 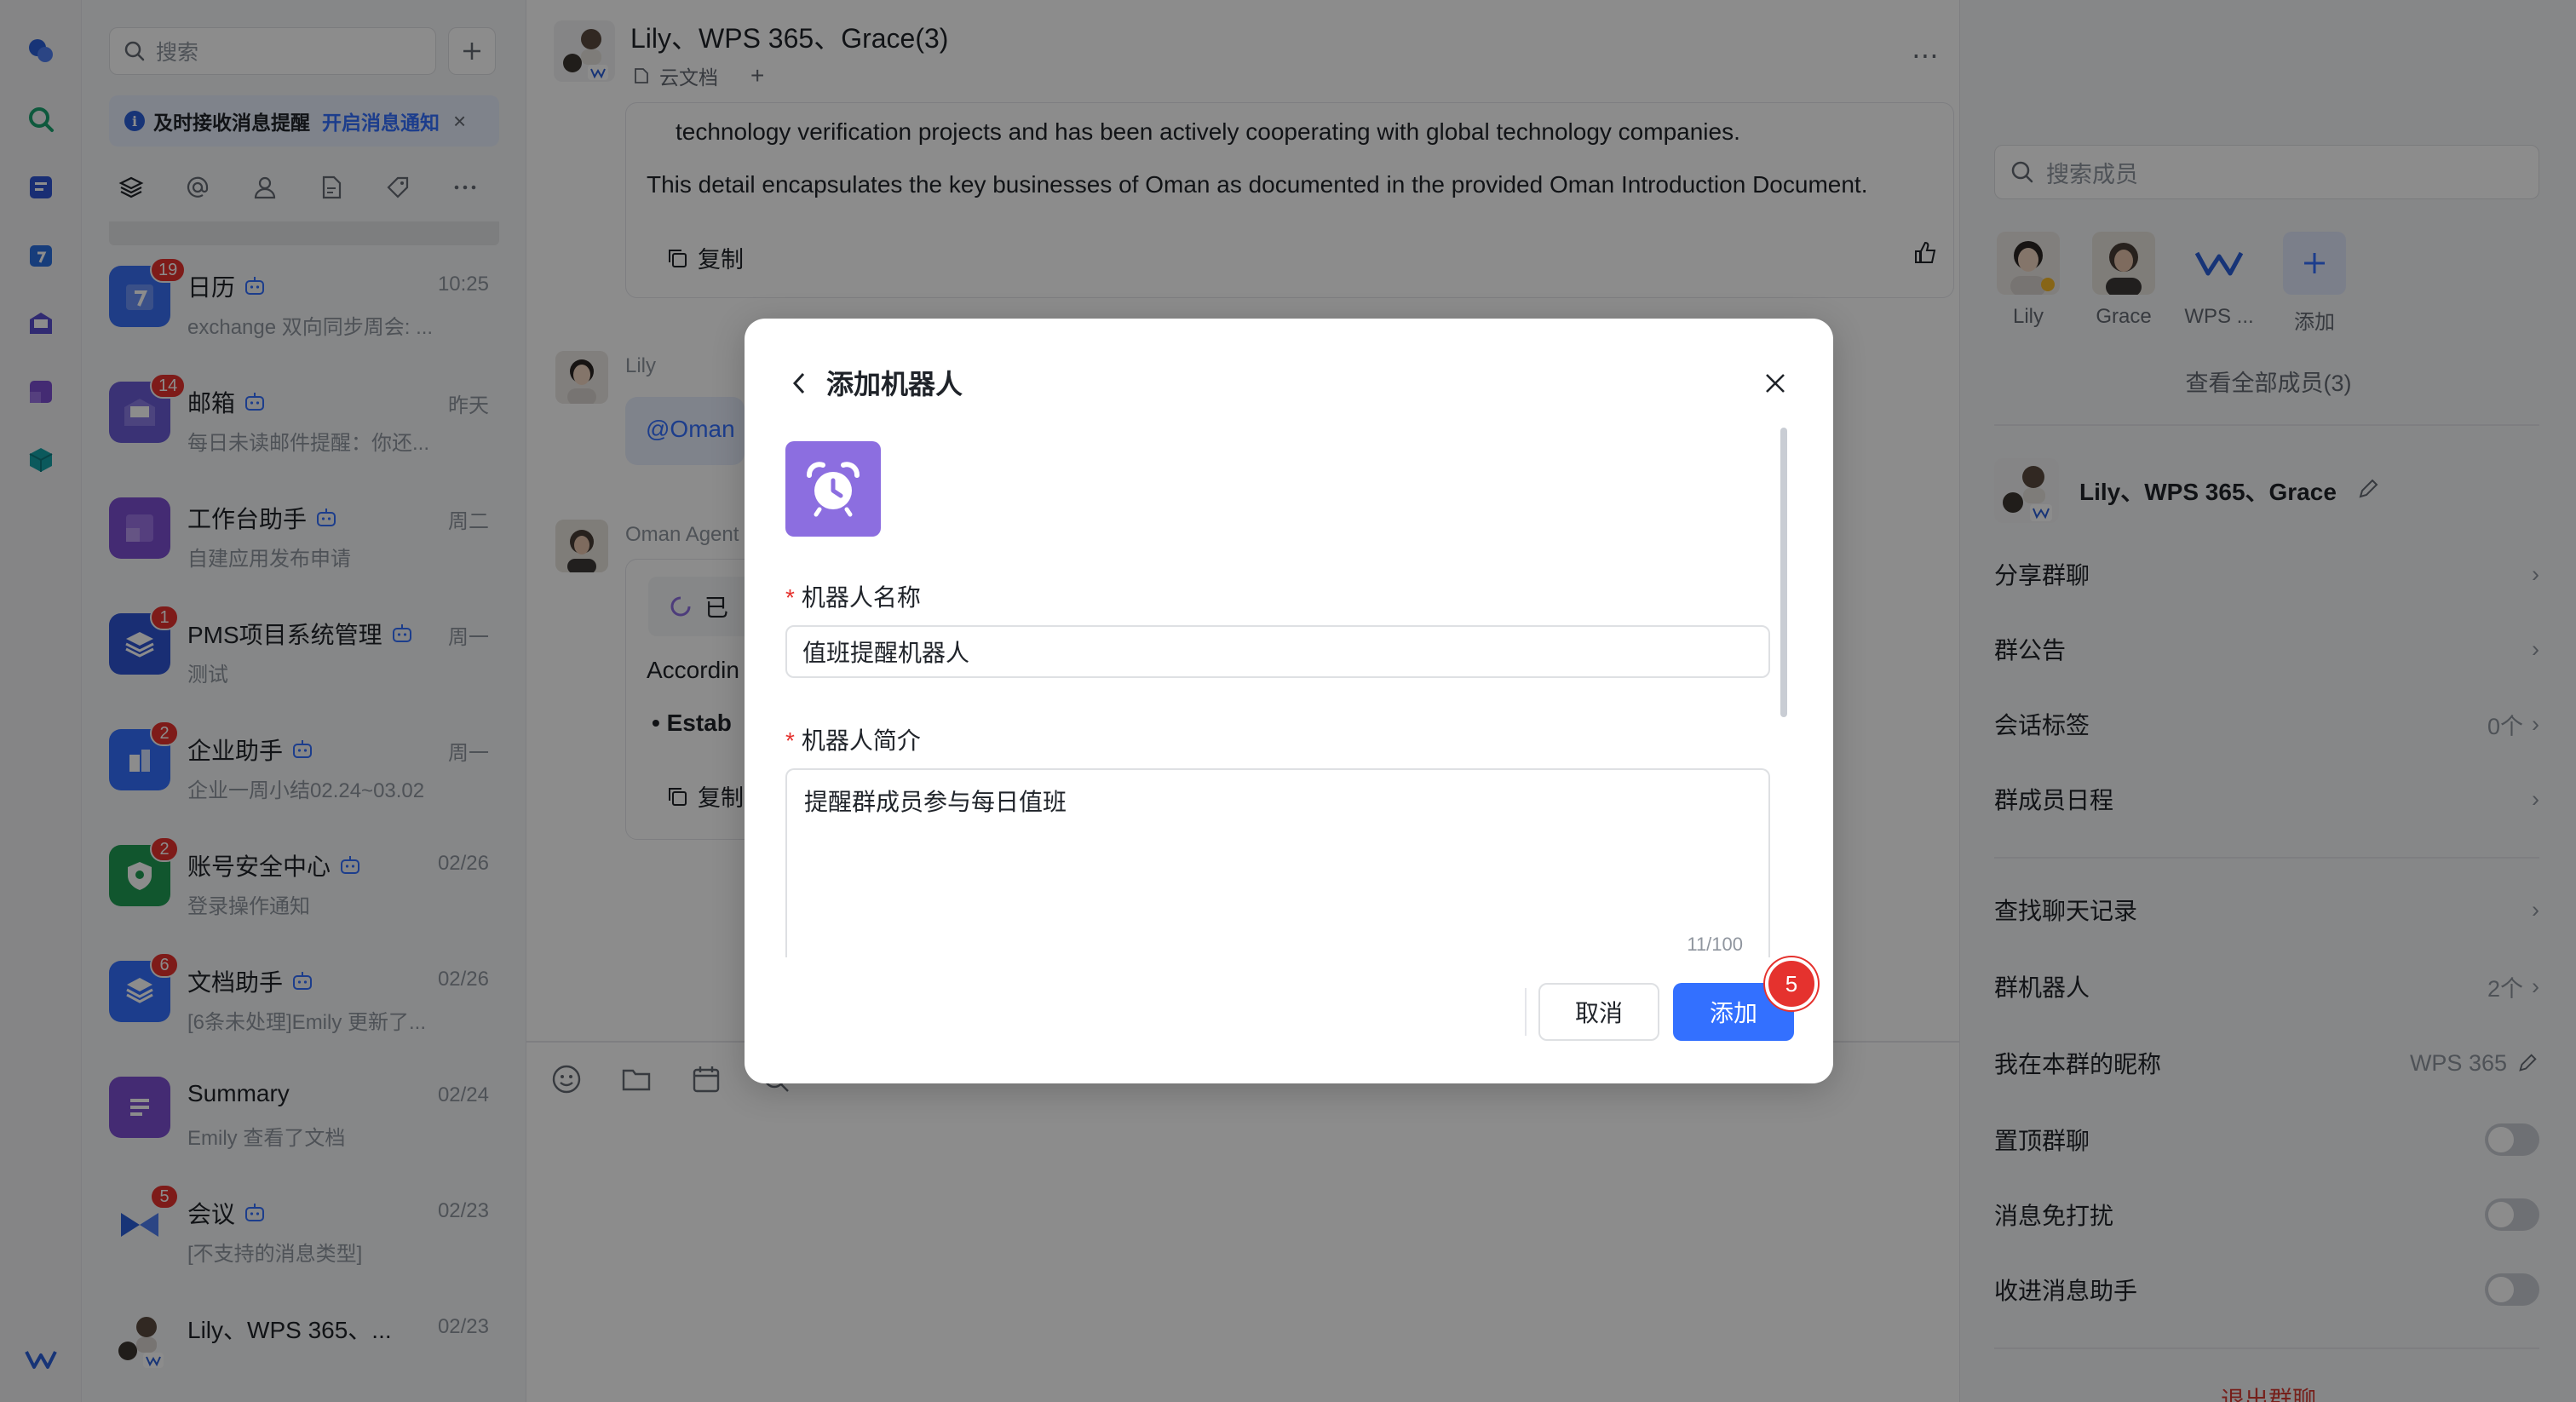 What do you see at coordinates (936, 802) in the screenshot?
I see `bot-description-value: 提醒群成员参与每日值班` at bounding box center [936, 802].